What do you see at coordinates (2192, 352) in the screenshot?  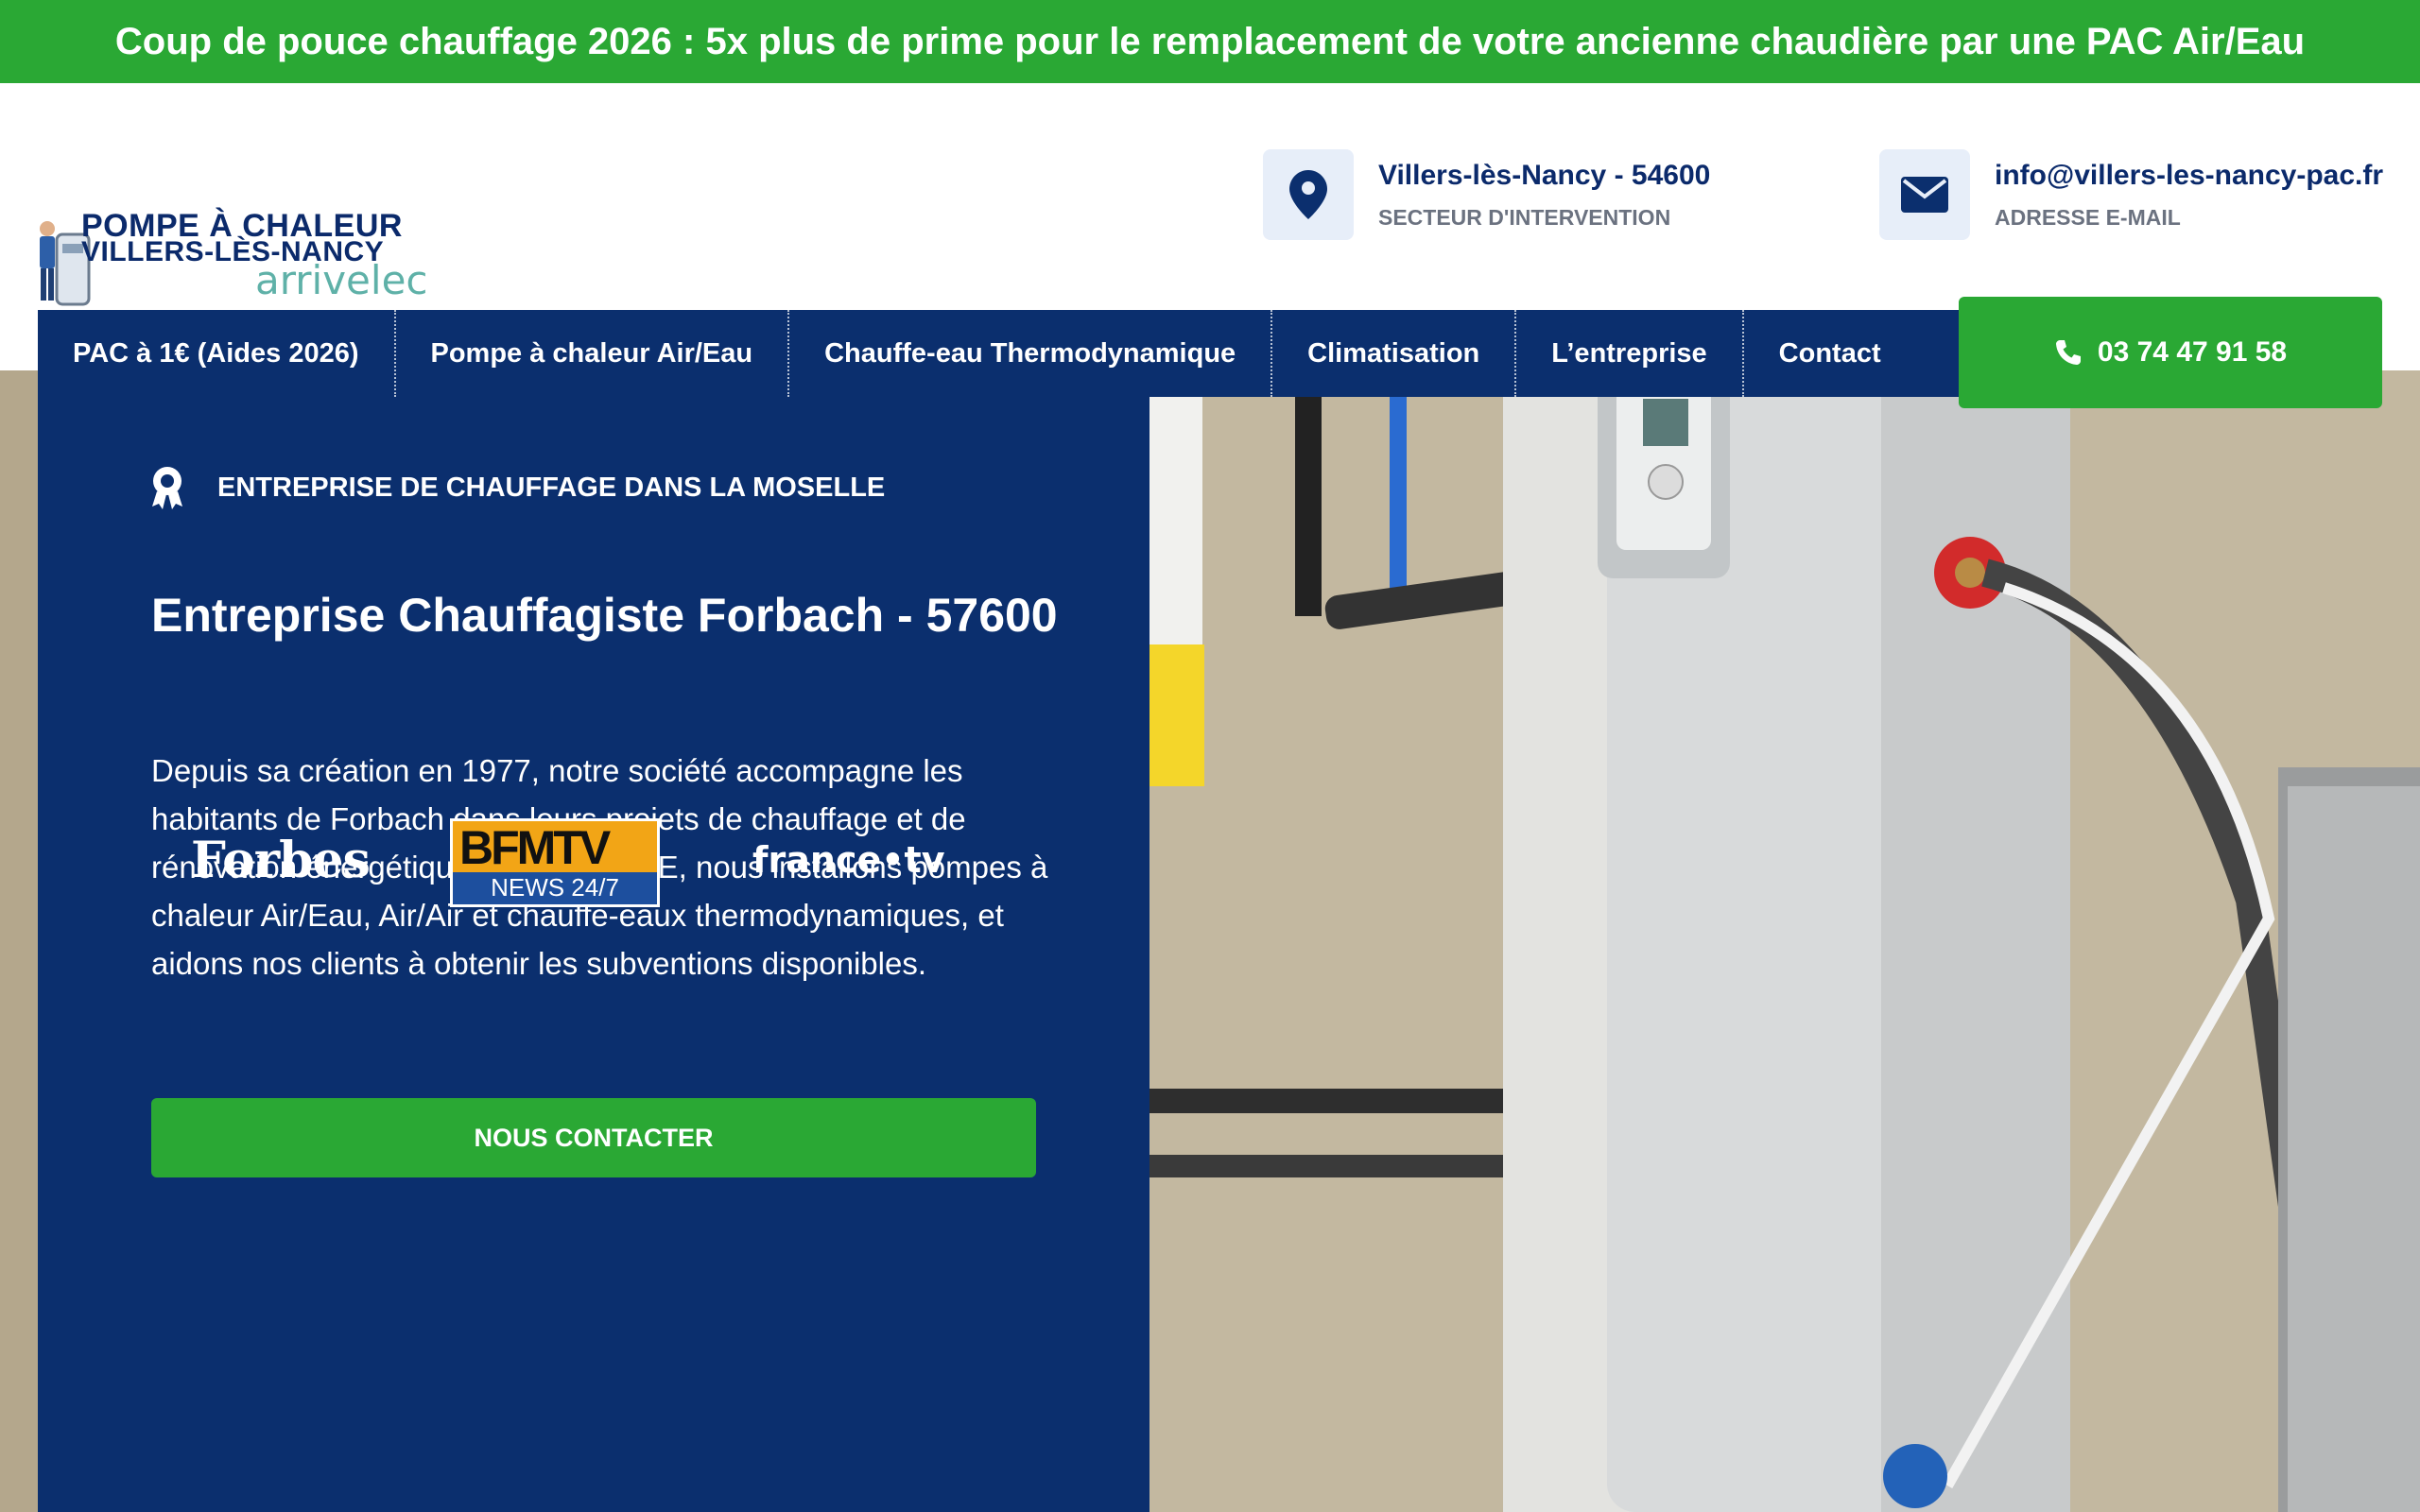 I see `phone-number: 03 74 47 91 58` at bounding box center [2192, 352].